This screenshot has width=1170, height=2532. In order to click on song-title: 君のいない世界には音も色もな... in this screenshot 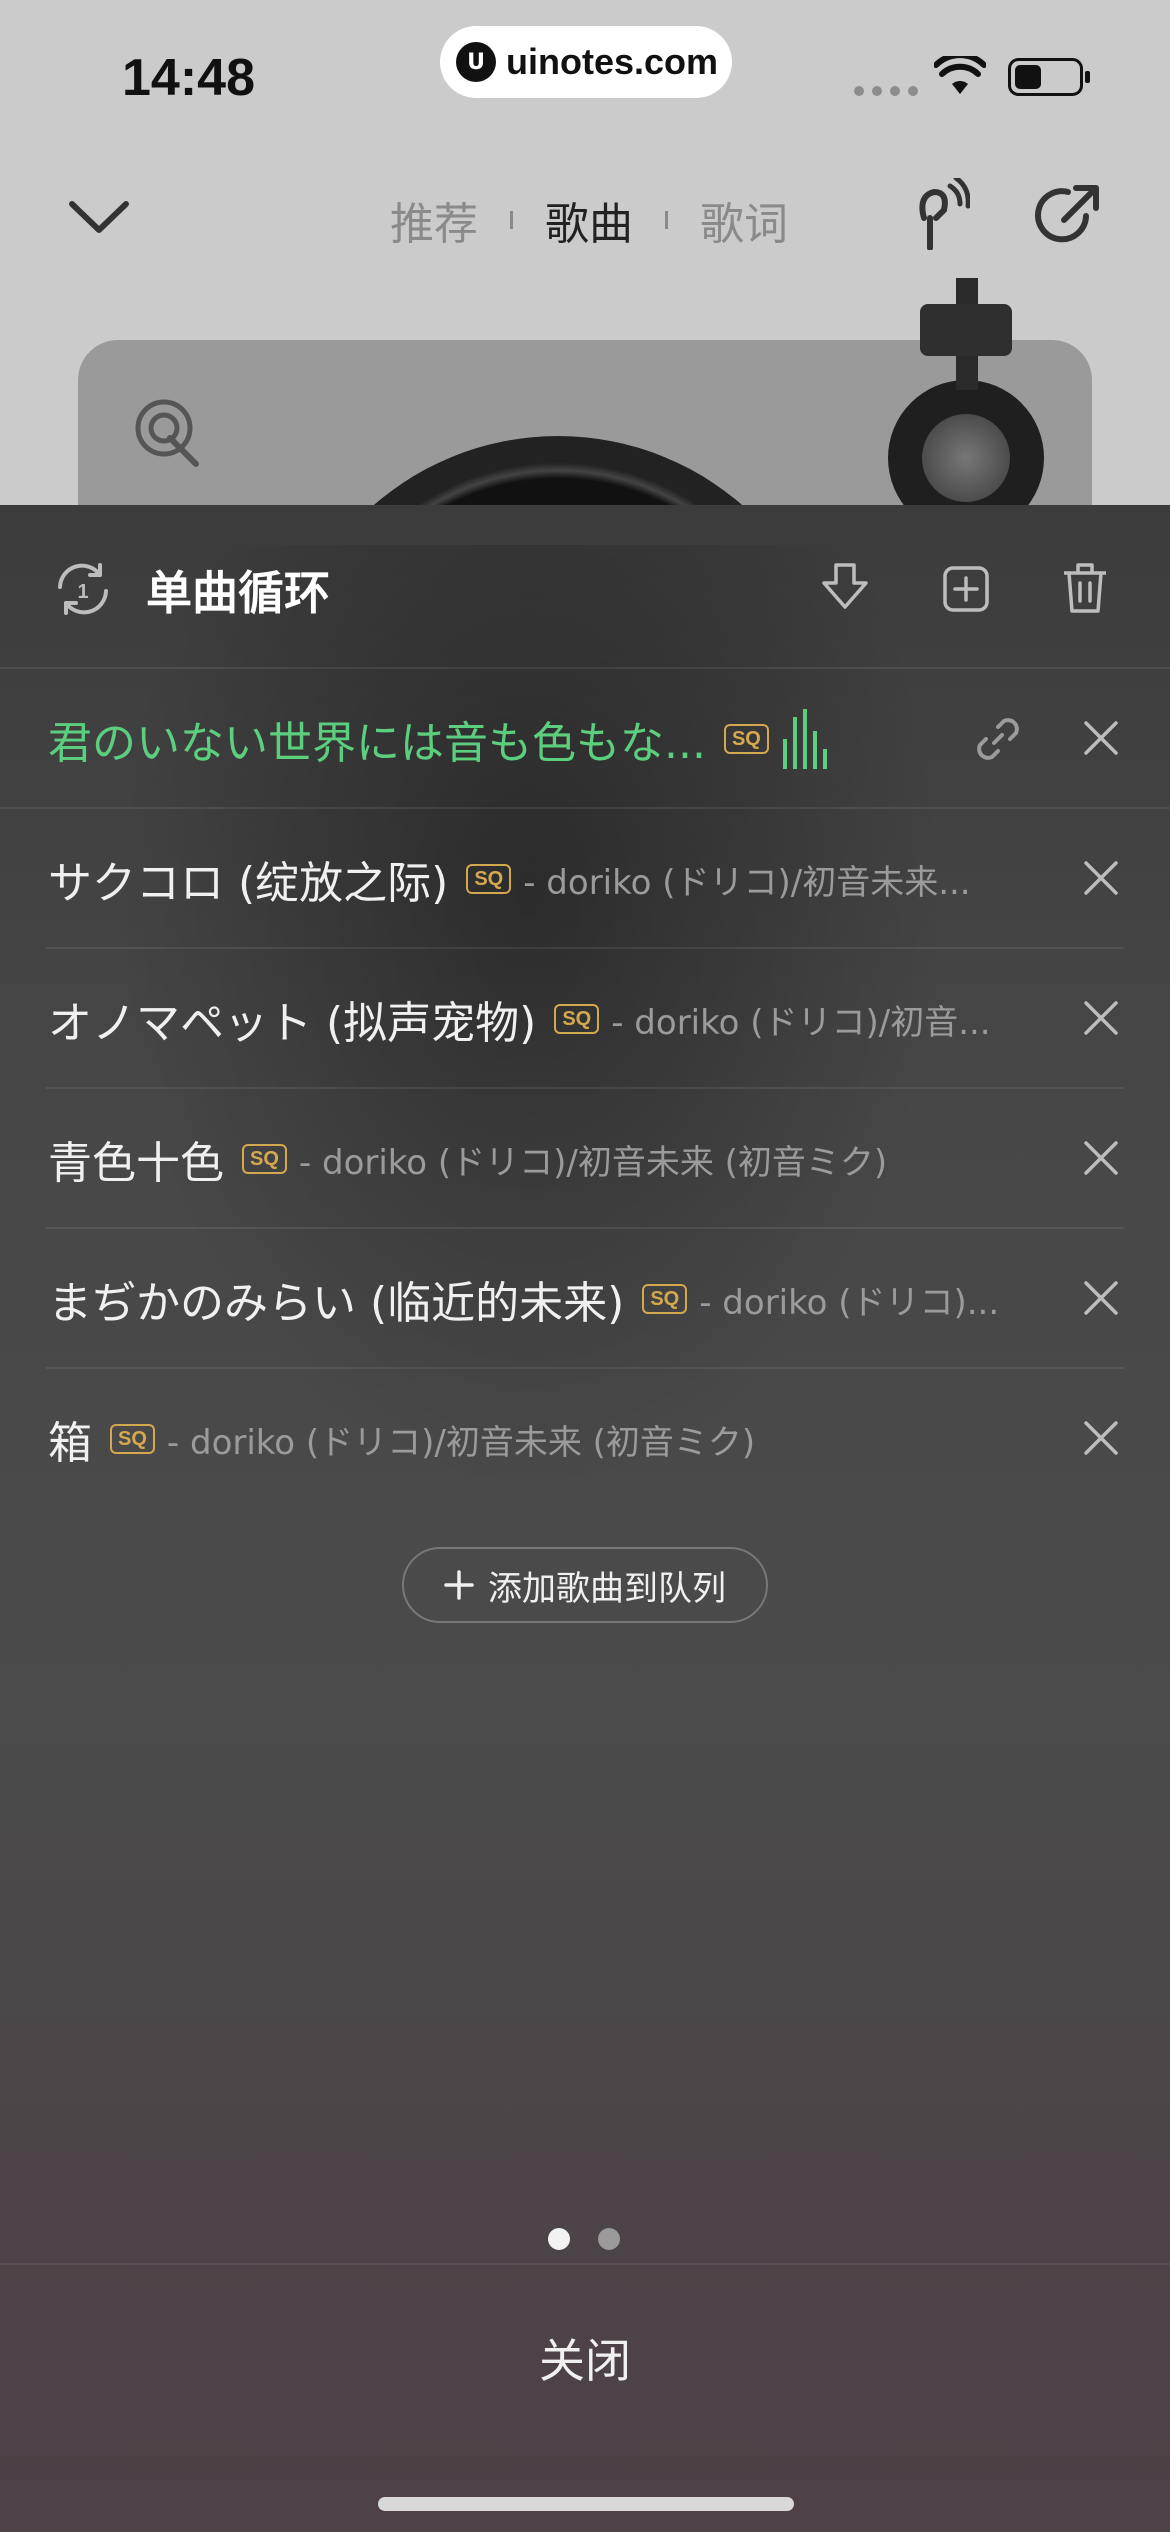, I will do `click(377, 743)`.